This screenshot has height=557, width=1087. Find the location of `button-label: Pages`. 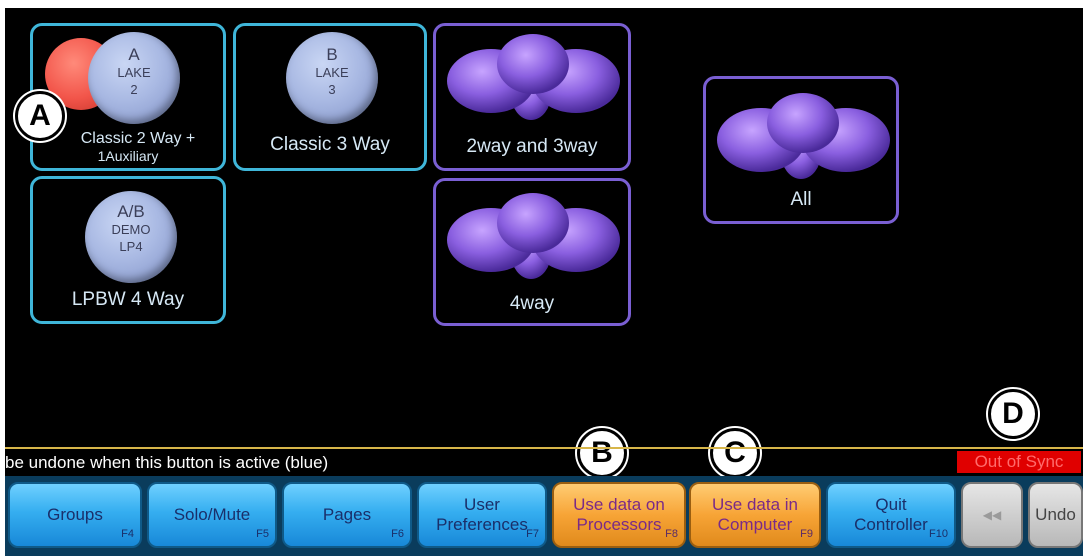

button-label: Pages is located at coordinates (347, 514).